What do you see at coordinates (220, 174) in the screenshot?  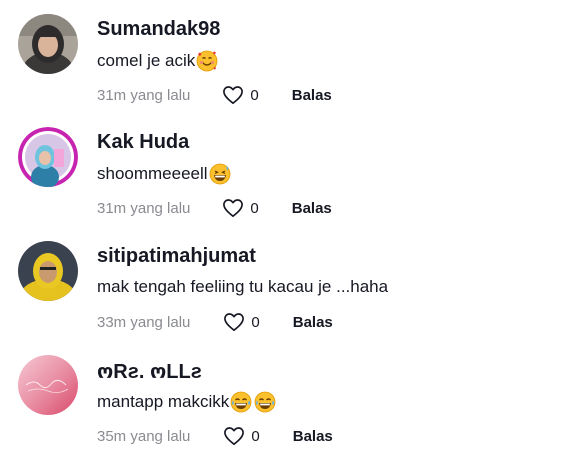 I see `grinning-sweat-emoji` at bounding box center [220, 174].